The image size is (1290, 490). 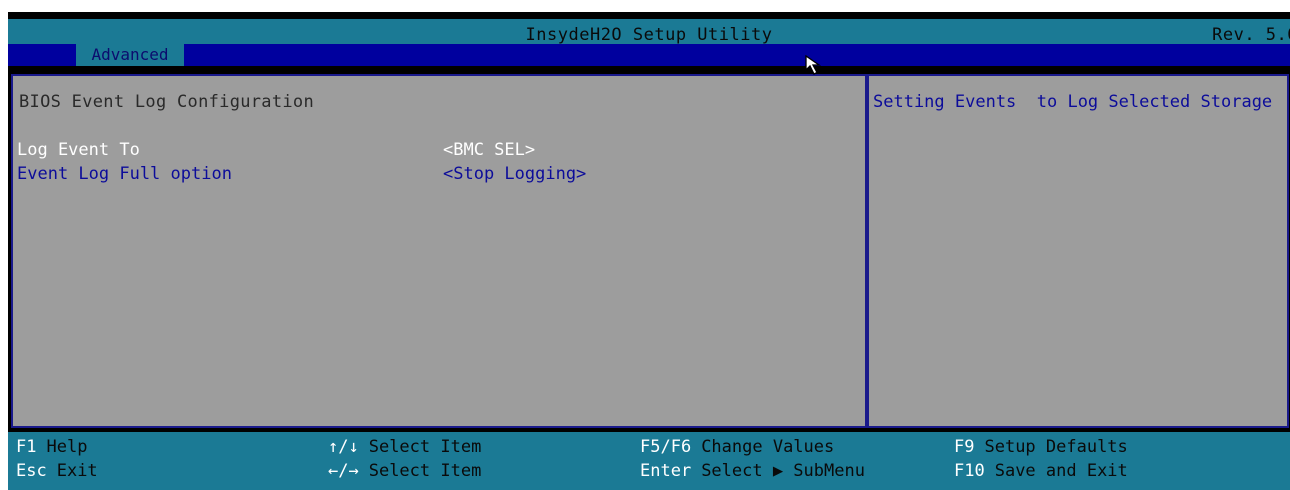 What do you see at coordinates (77, 471) in the screenshot?
I see `footer-desc: Exit` at bounding box center [77, 471].